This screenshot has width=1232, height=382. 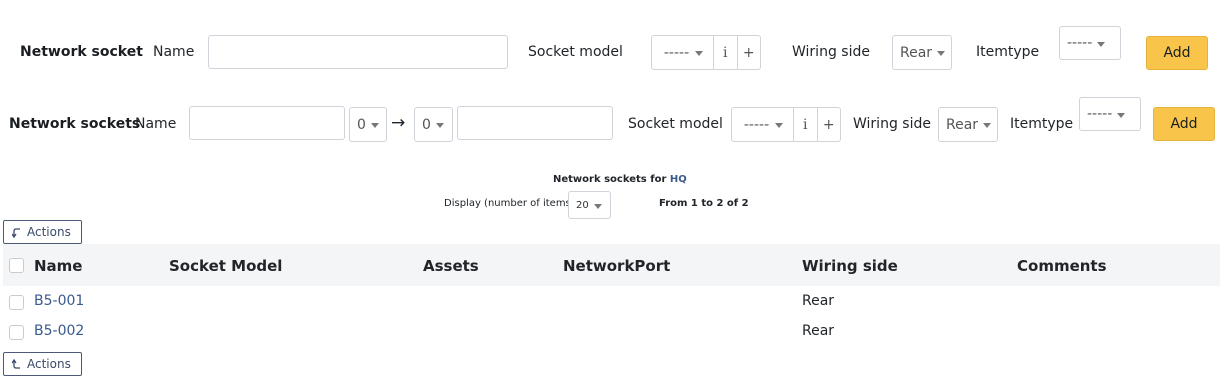 I want to click on column-header-comments: Comments, so click(x=1062, y=266).